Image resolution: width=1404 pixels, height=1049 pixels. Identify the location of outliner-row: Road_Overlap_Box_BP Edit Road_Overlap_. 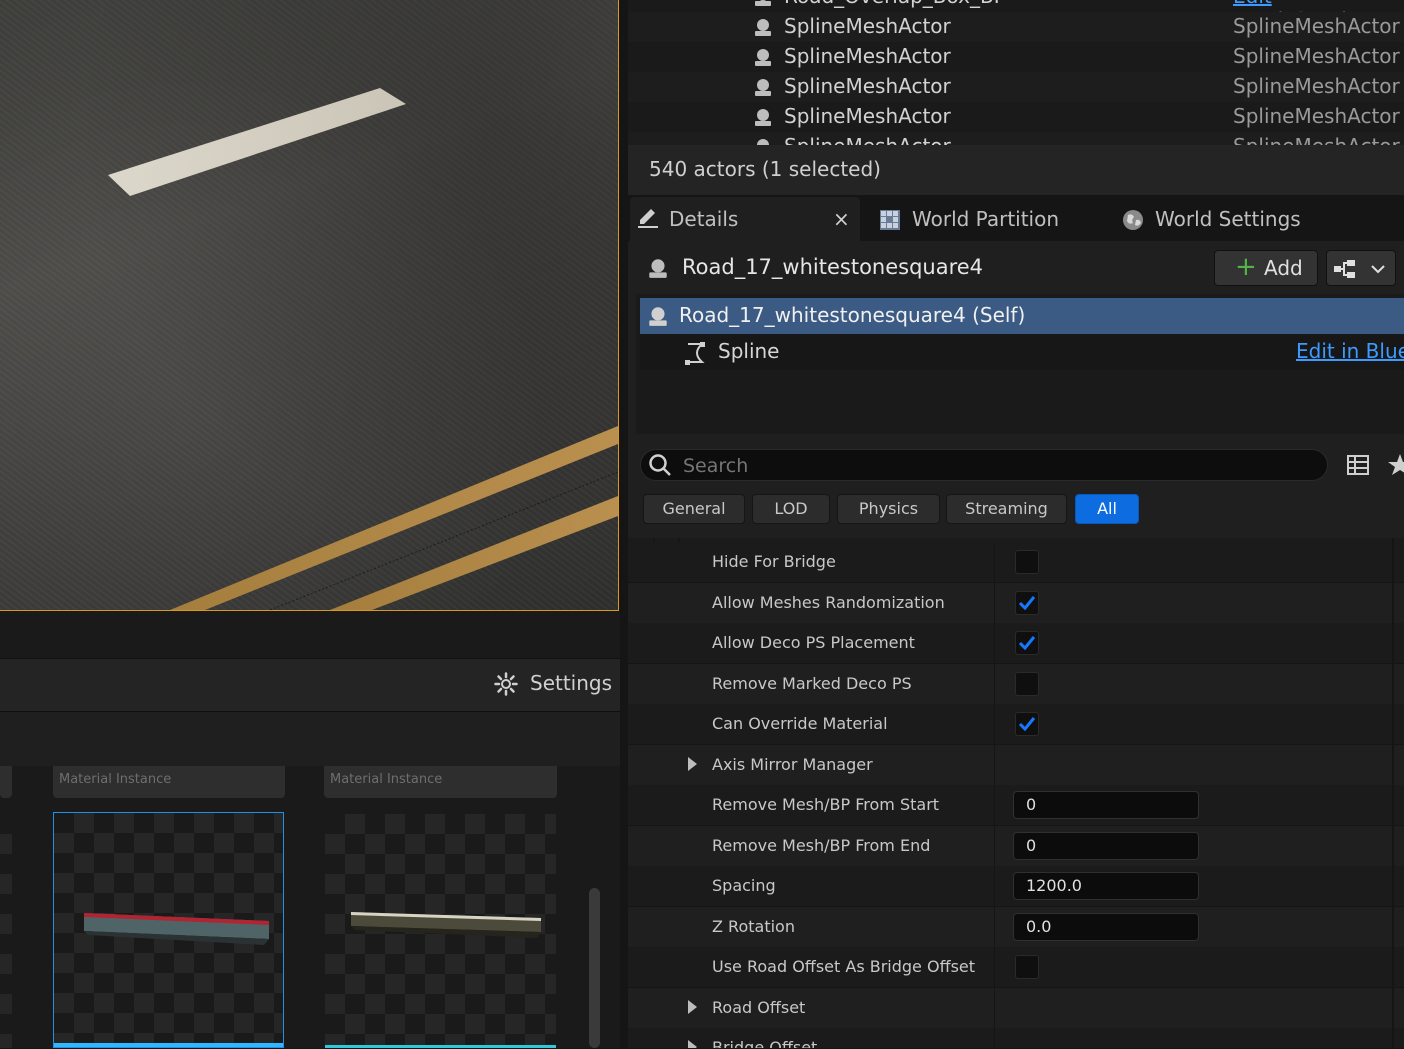
(1016, 16).